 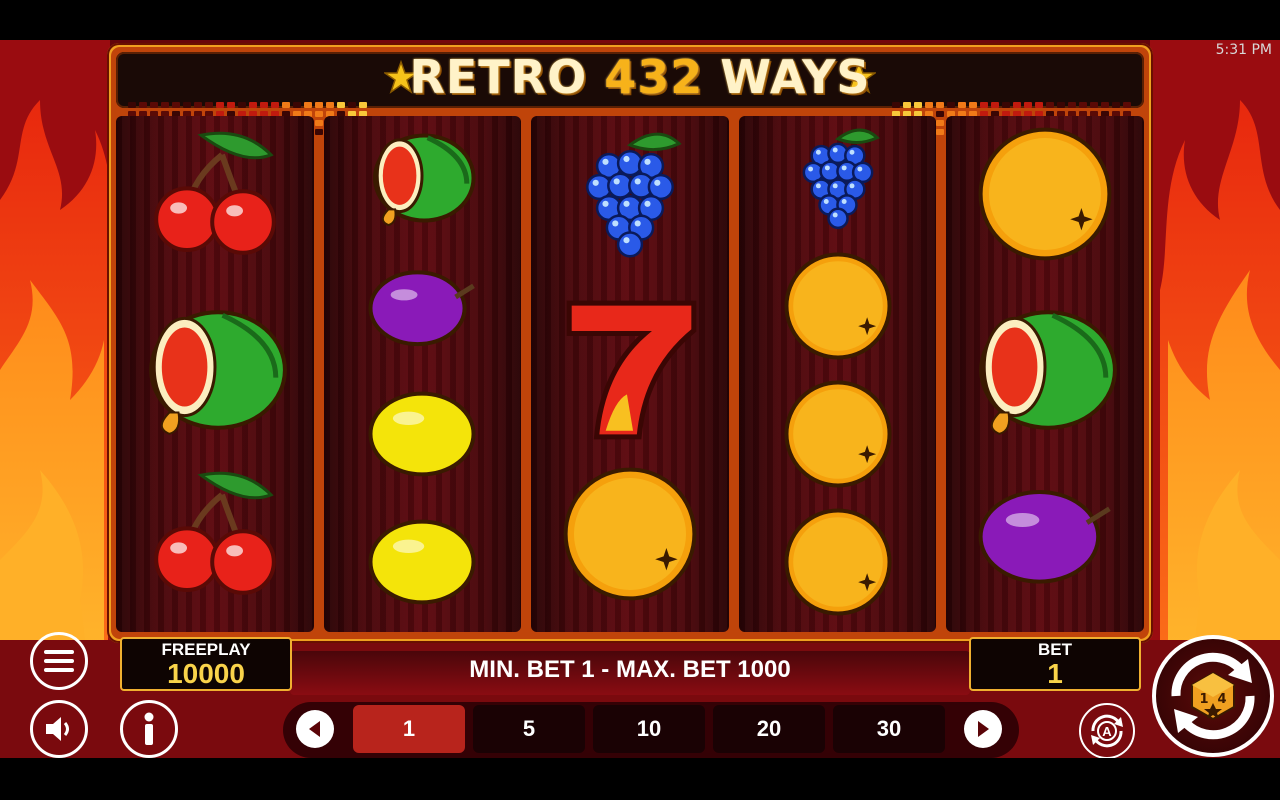 I want to click on info-icon, so click(x=149, y=728).